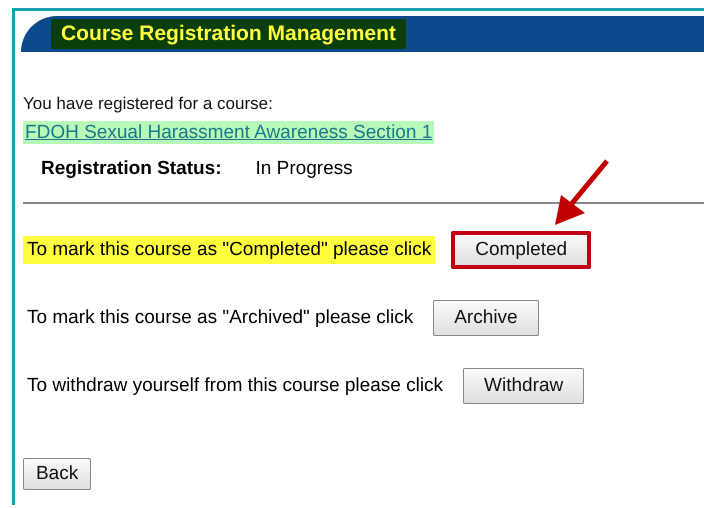 Image resolution: width=704 pixels, height=508 pixels. Describe the element at coordinates (521, 250) in the screenshot. I see `action-button: Completed` at that location.